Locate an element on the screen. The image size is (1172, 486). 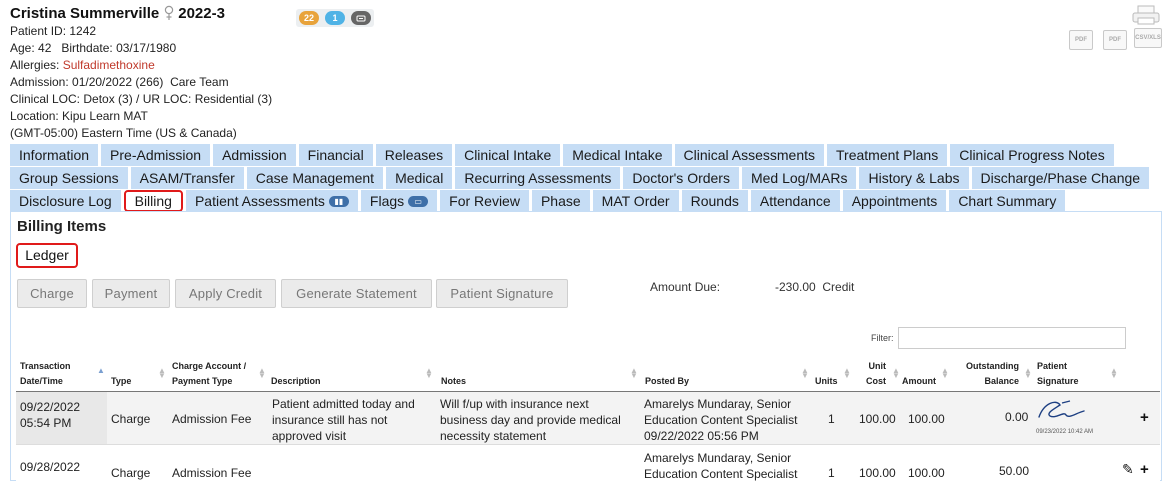
pdf-alt-export-icon: PDF is located at coordinates (1115, 40).